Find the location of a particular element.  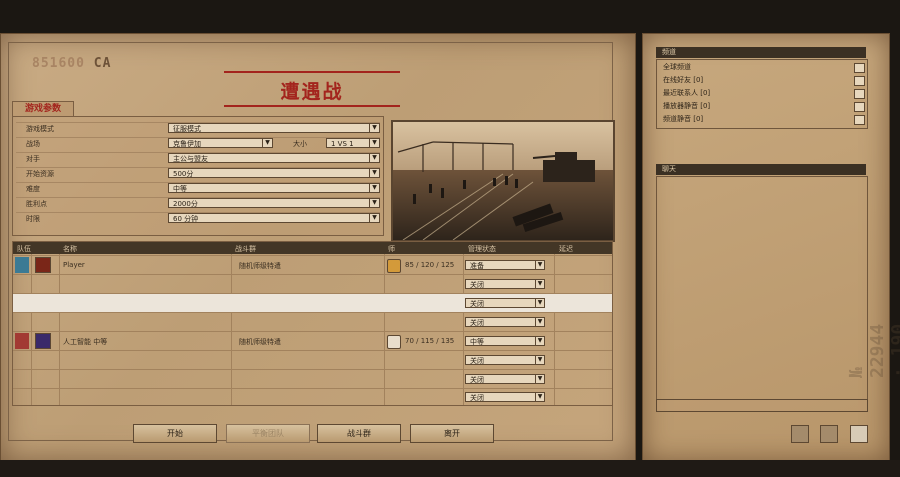

opponent-select: 主公与盟友 ▼ is located at coordinates (274, 158).